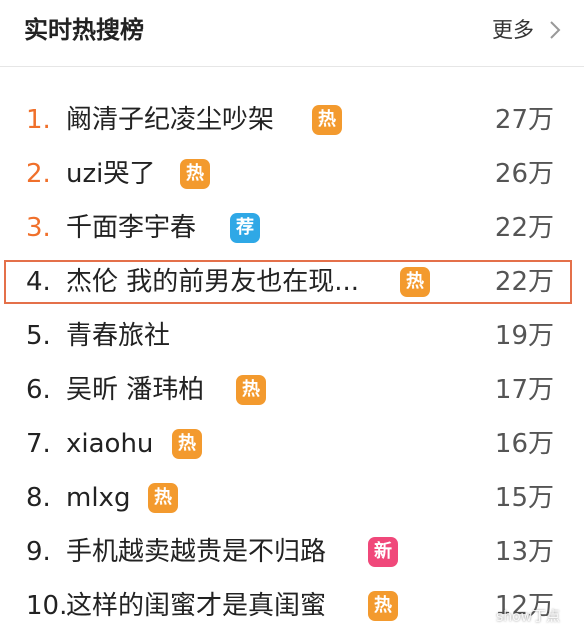  What do you see at coordinates (245, 228) in the screenshot?
I see `recommend-badge: 荐` at bounding box center [245, 228].